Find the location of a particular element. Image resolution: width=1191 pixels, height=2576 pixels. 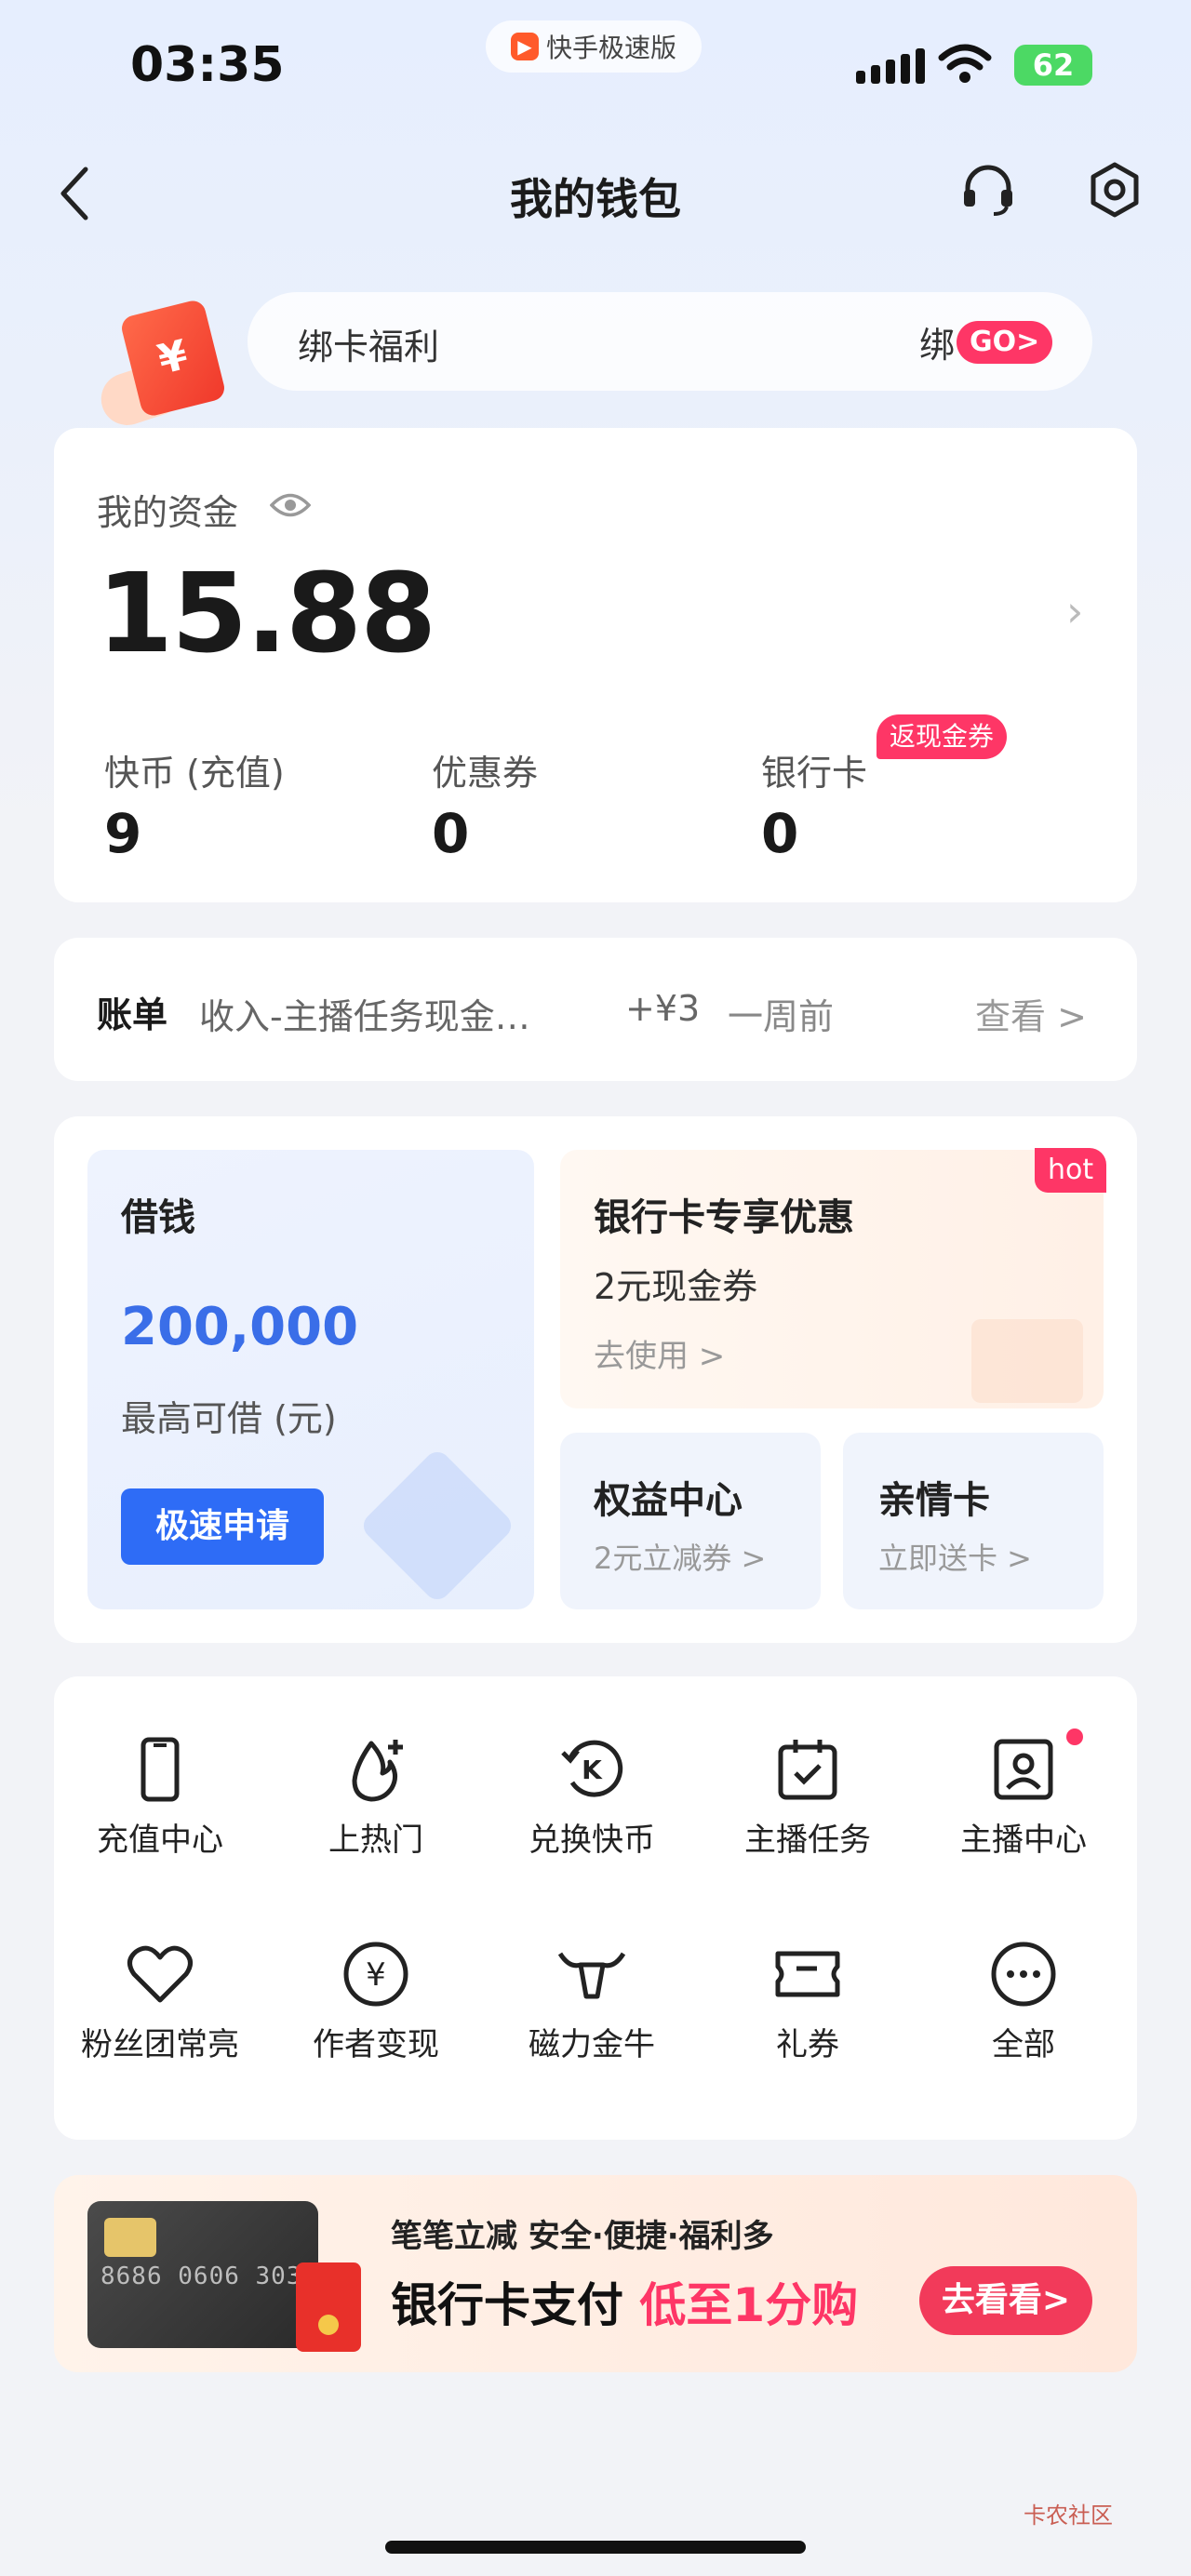

grid-label: 兑换快币 is located at coordinates (592, 1840).